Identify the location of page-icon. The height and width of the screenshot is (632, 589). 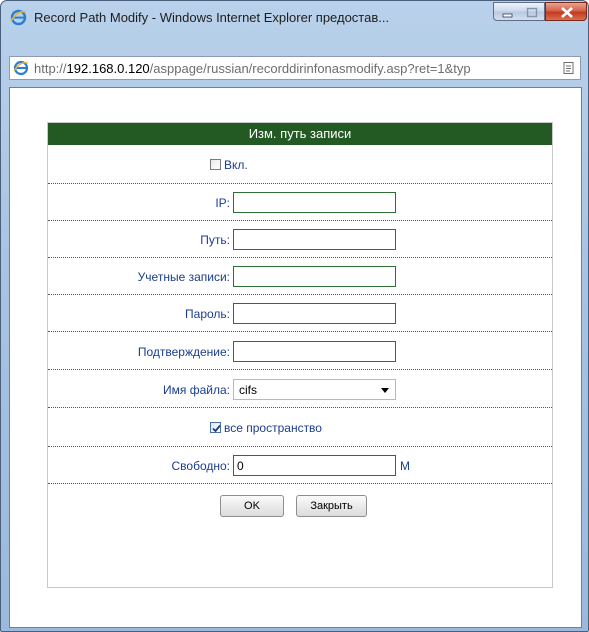
(569, 68).